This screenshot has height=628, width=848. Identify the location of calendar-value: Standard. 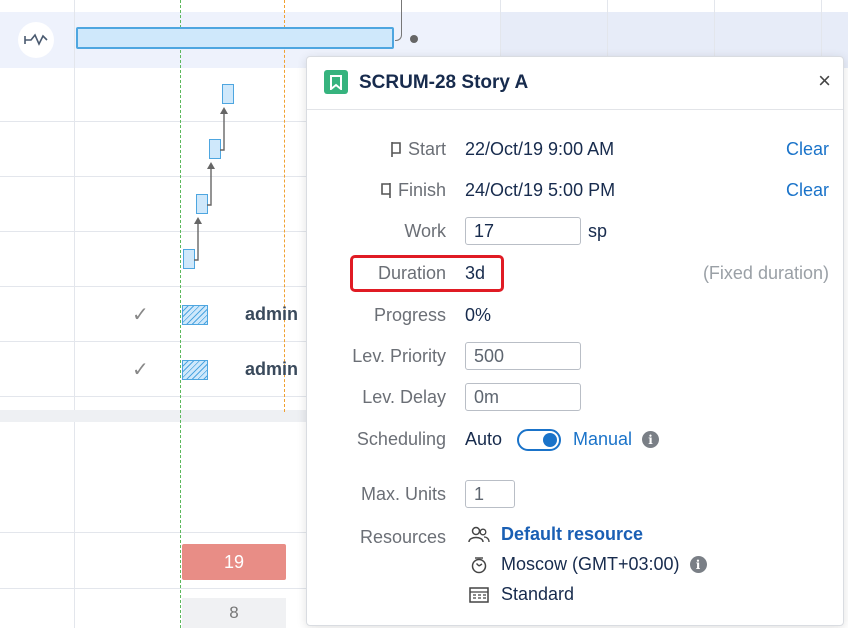
(538, 594).